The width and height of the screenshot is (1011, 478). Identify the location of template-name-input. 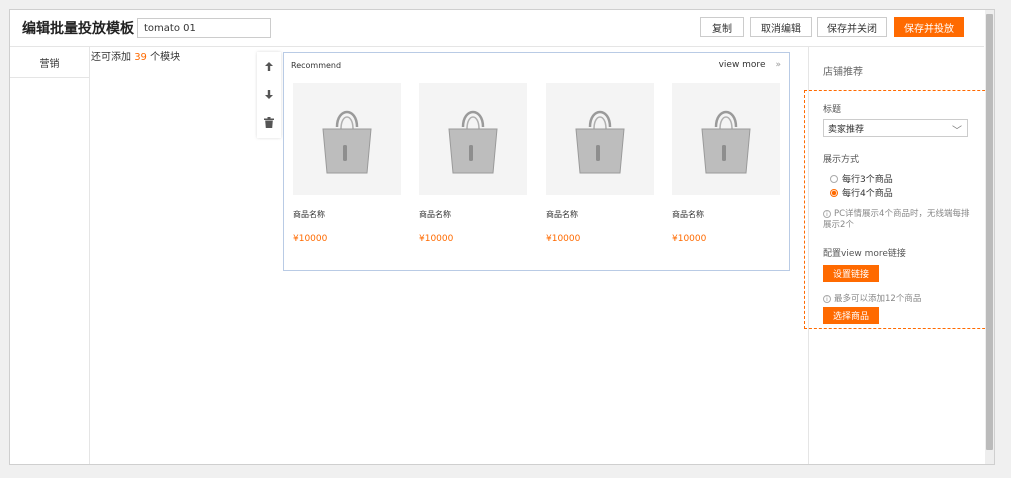
(204, 28).